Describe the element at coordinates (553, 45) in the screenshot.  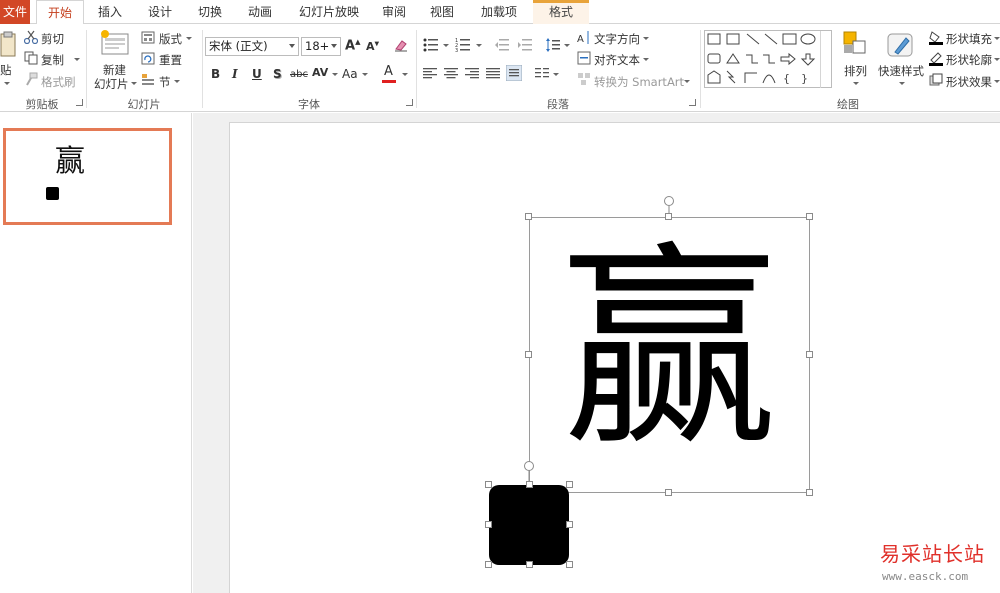
I see `line-spacing-icon` at that location.